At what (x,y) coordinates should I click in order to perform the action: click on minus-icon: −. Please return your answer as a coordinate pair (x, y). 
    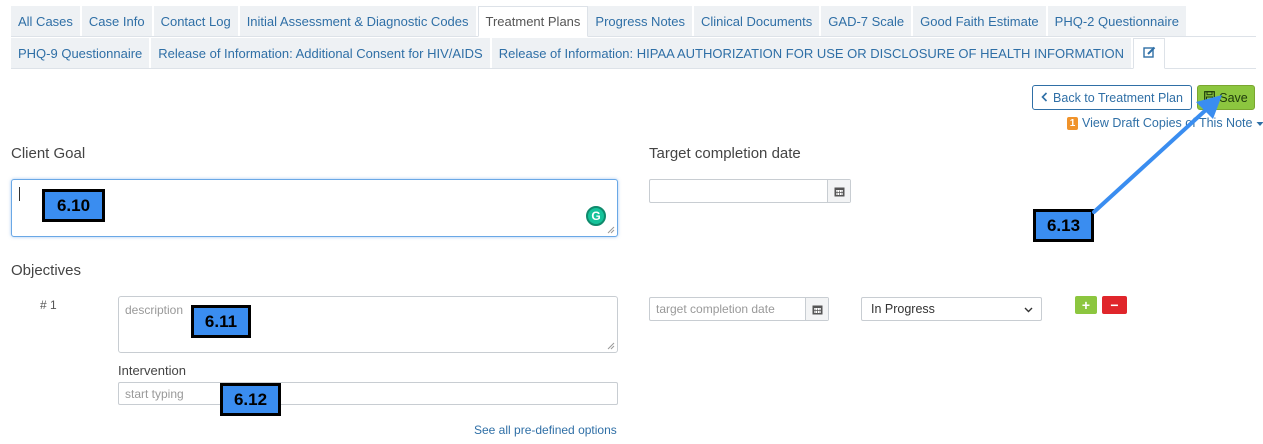
    Looking at the image, I should click on (1114, 305).